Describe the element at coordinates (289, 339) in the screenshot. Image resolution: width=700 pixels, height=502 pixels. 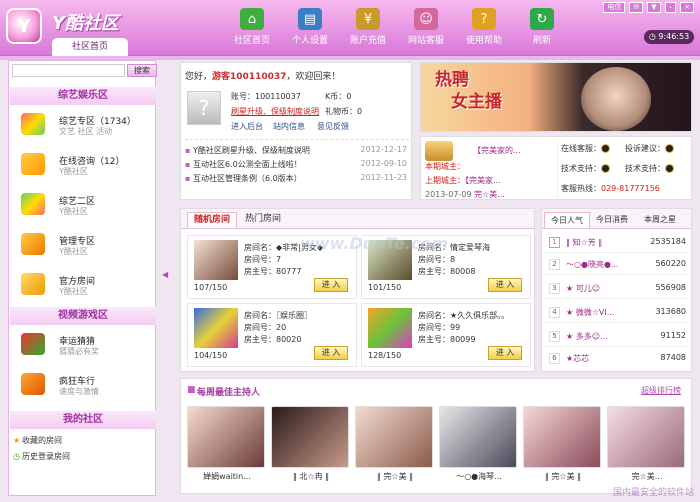
I see `room-owner-value: 80020` at that location.